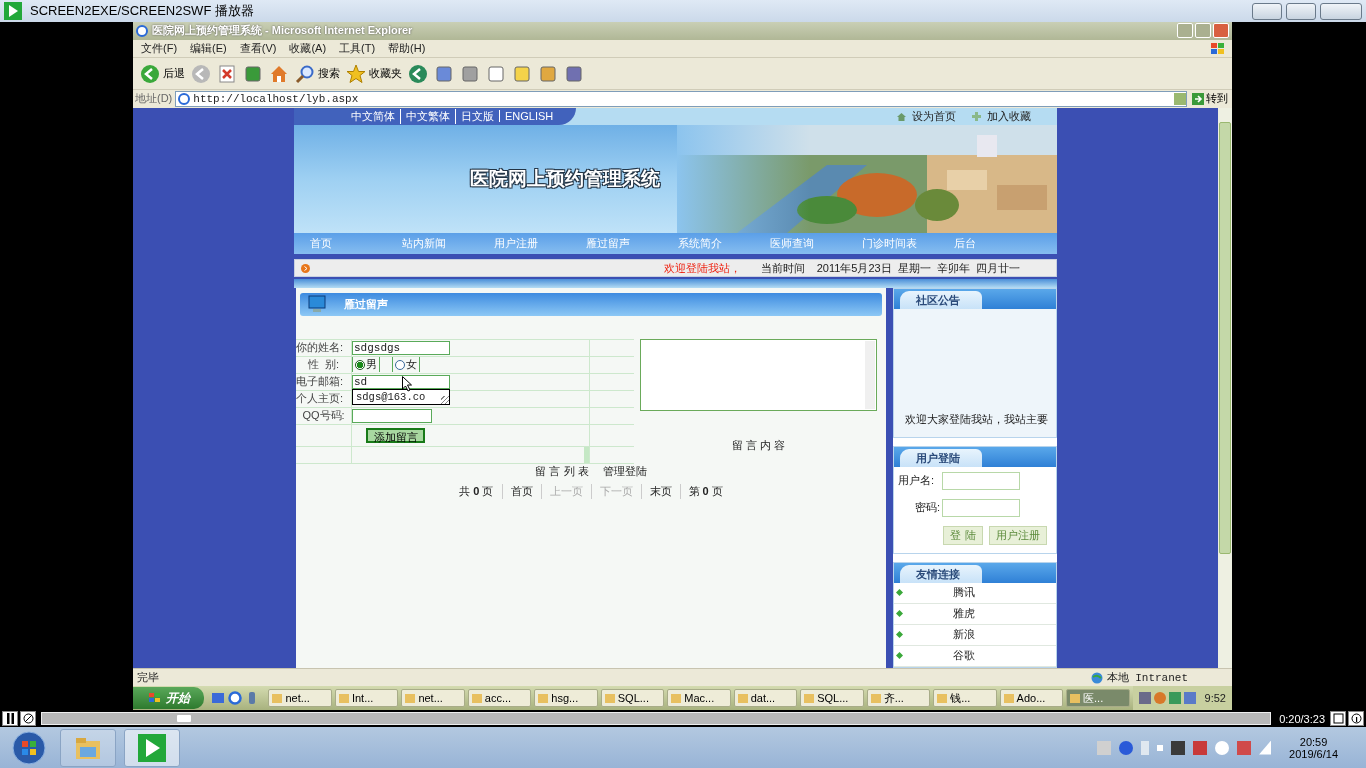 The image size is (1366, 768). Describe the element at coordinates (374, 73) in the screenshot. I see `toolbar-button: 收藏夹` at that location.